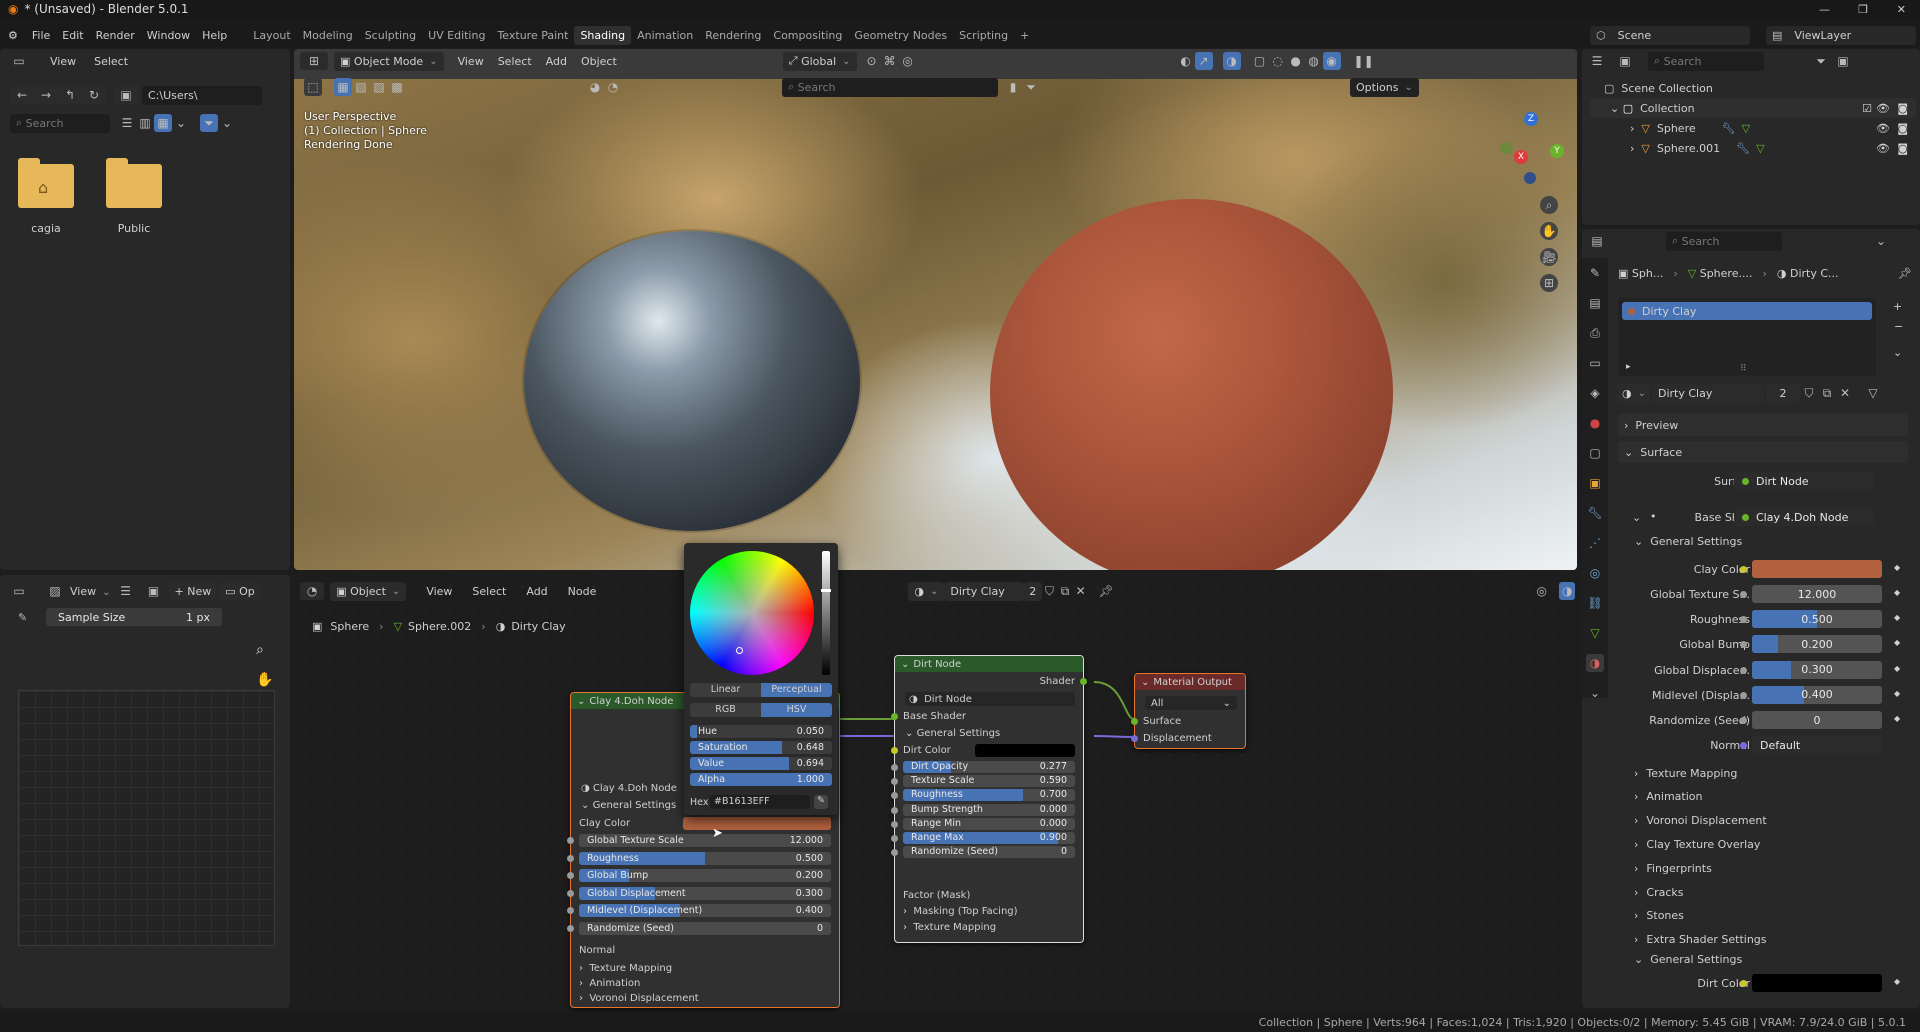 The width and height of the screenshot is (1920, 1032). Describe the element at coordinates (1595, 363) in the screenshot. I see `view-layer-tab-icon: ▭` at that location.